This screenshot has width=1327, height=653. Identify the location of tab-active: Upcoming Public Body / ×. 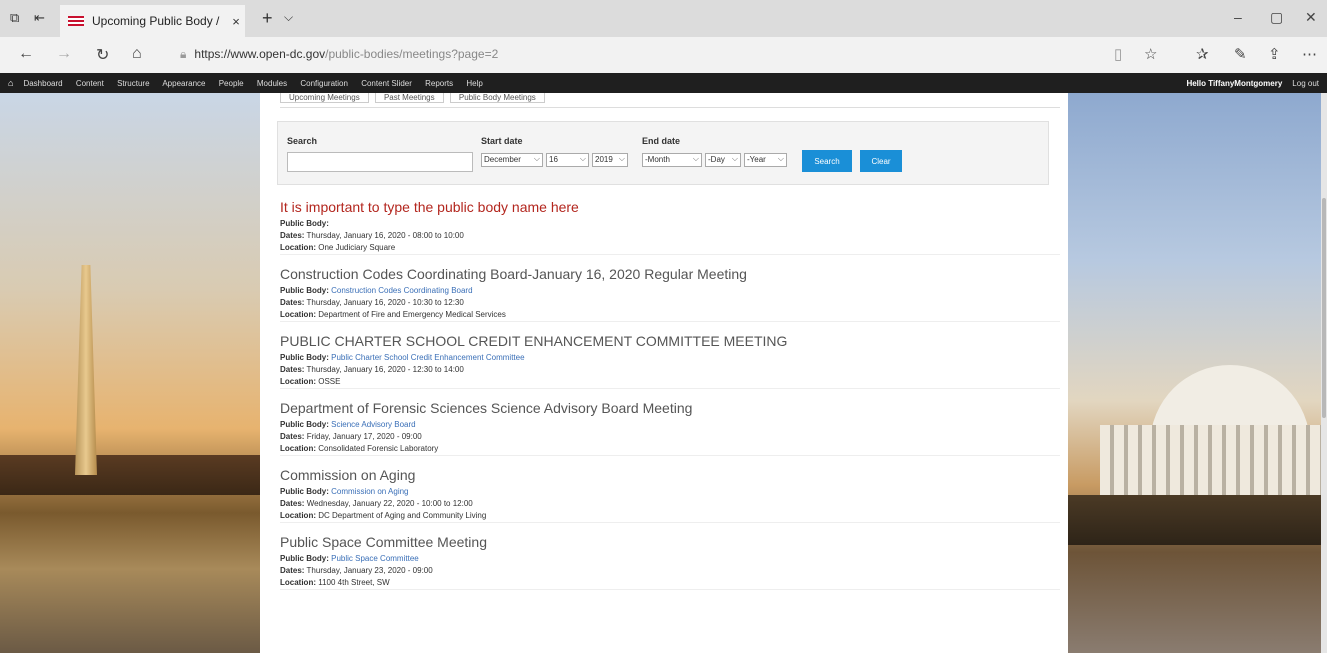
(152, 21).